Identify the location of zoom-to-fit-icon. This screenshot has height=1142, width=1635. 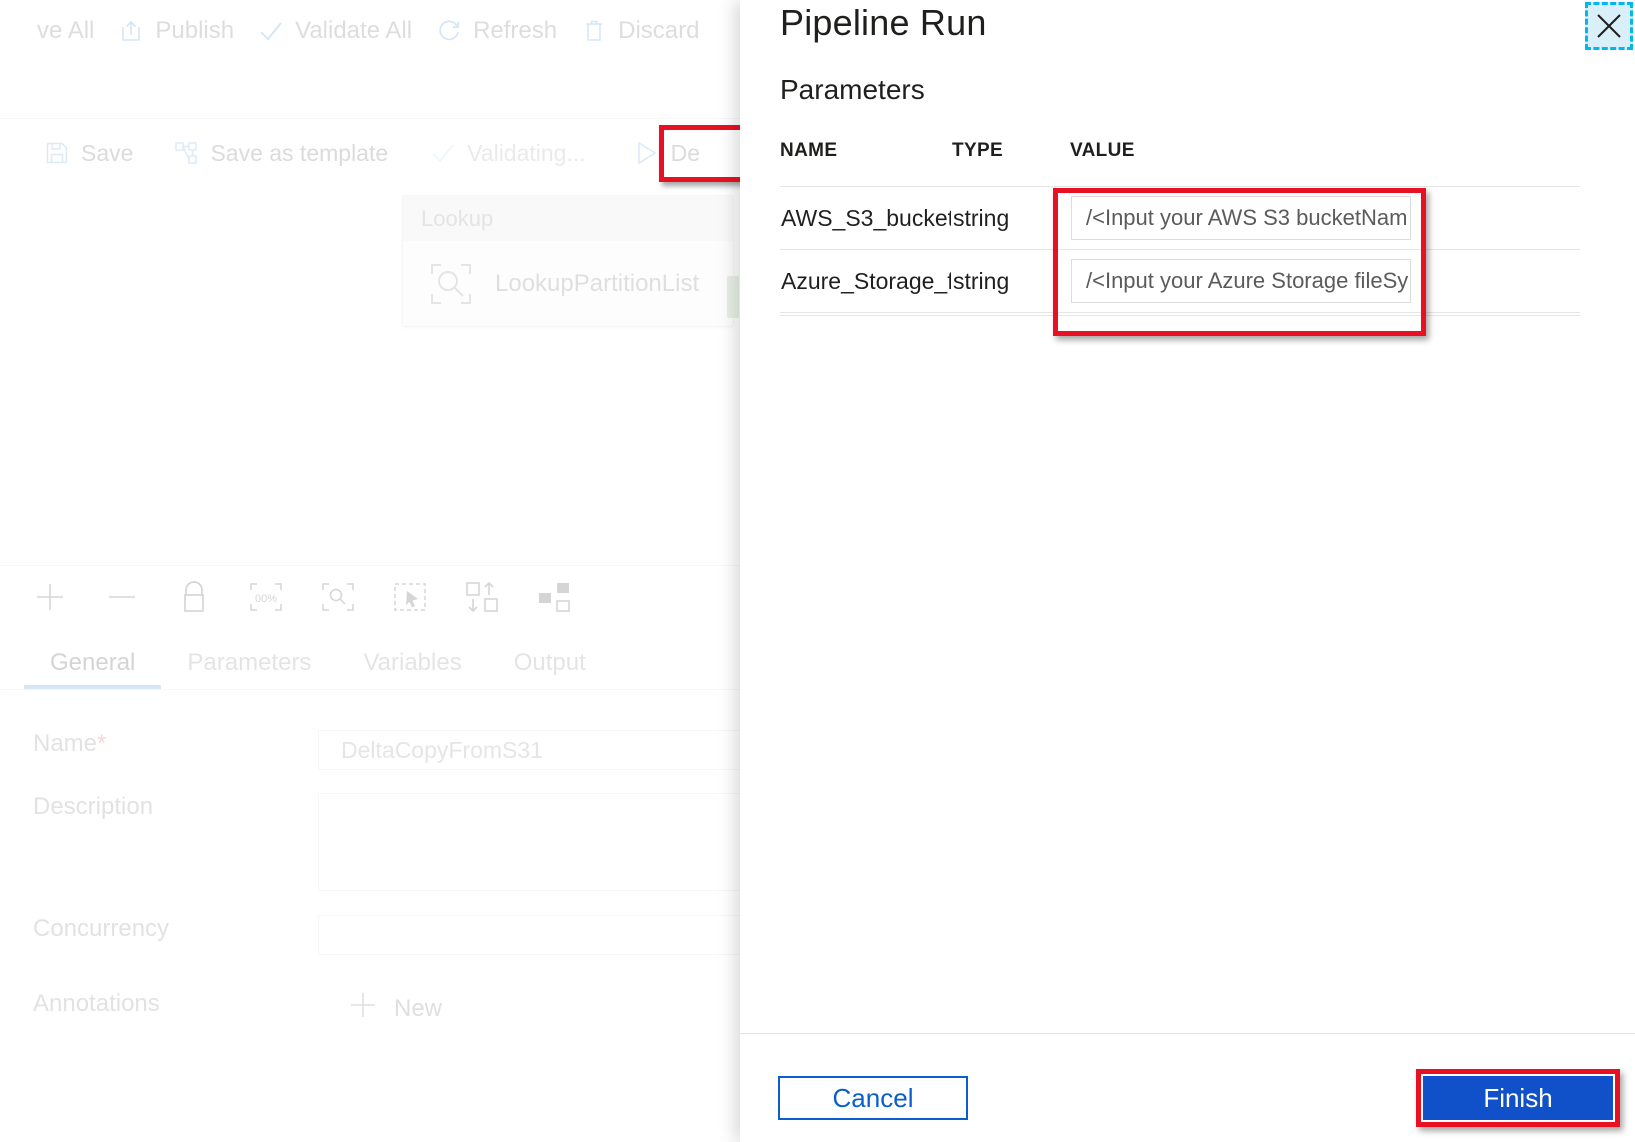
(338, 597).